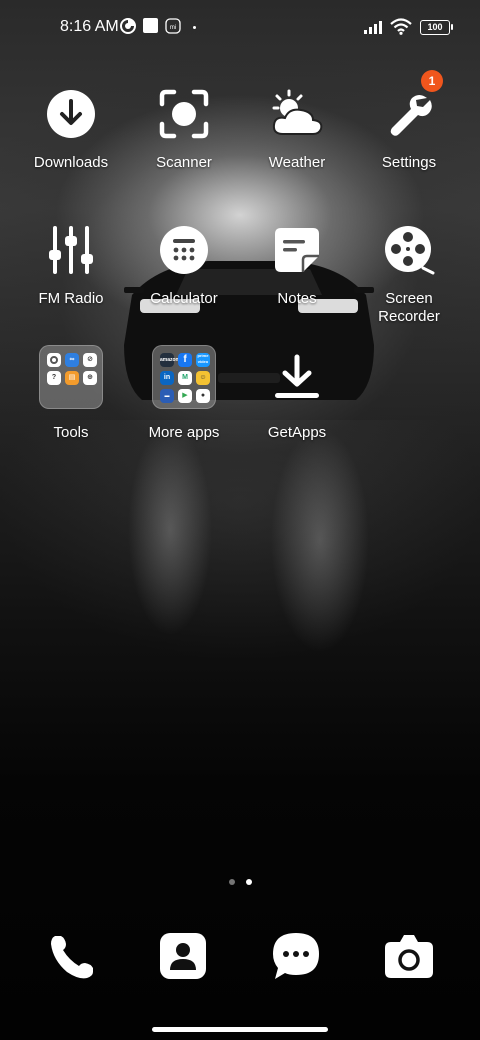 This screenshot has width=480, height=1040. I want to click on dot-icon, so click(194, 27).